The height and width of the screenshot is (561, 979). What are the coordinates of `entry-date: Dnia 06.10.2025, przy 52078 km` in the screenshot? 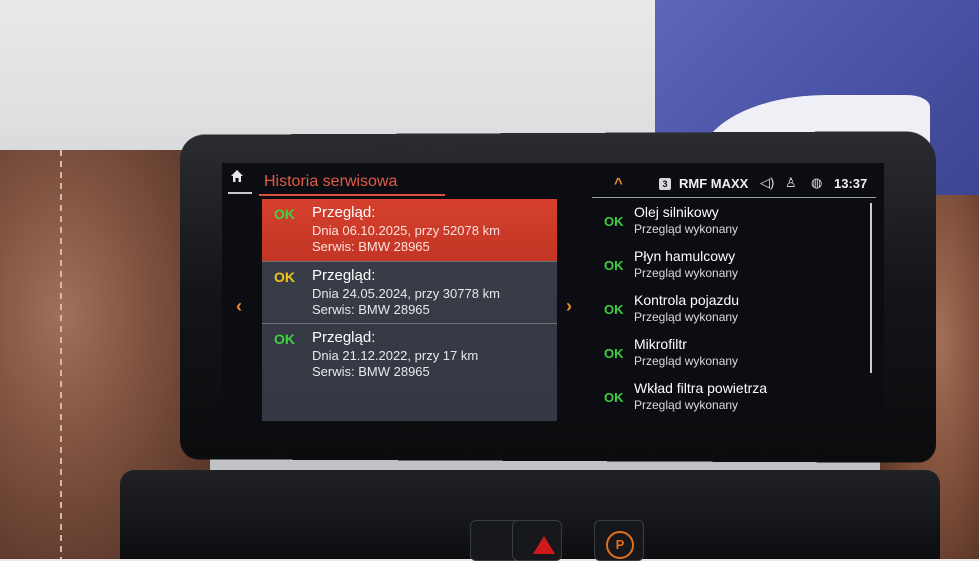 It's located at (406, 230).